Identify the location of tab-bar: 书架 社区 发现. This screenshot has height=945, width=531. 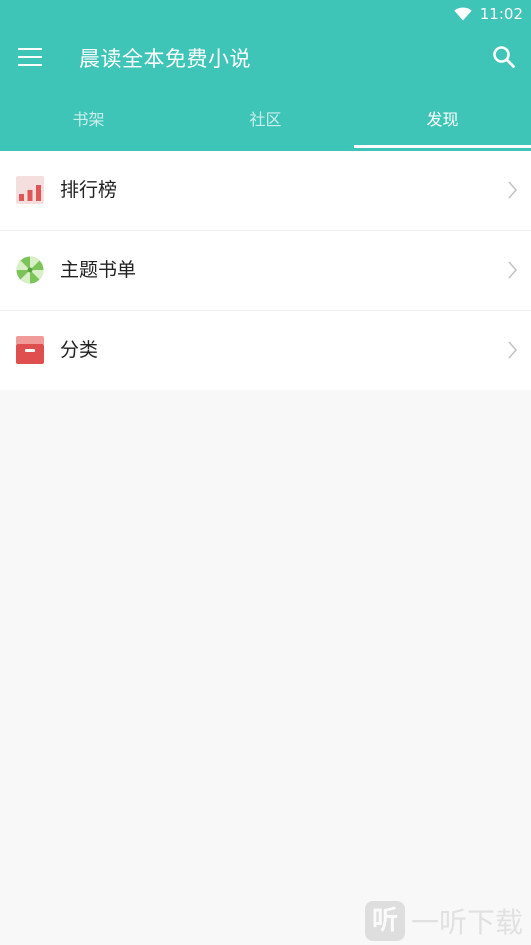
(265, 123).